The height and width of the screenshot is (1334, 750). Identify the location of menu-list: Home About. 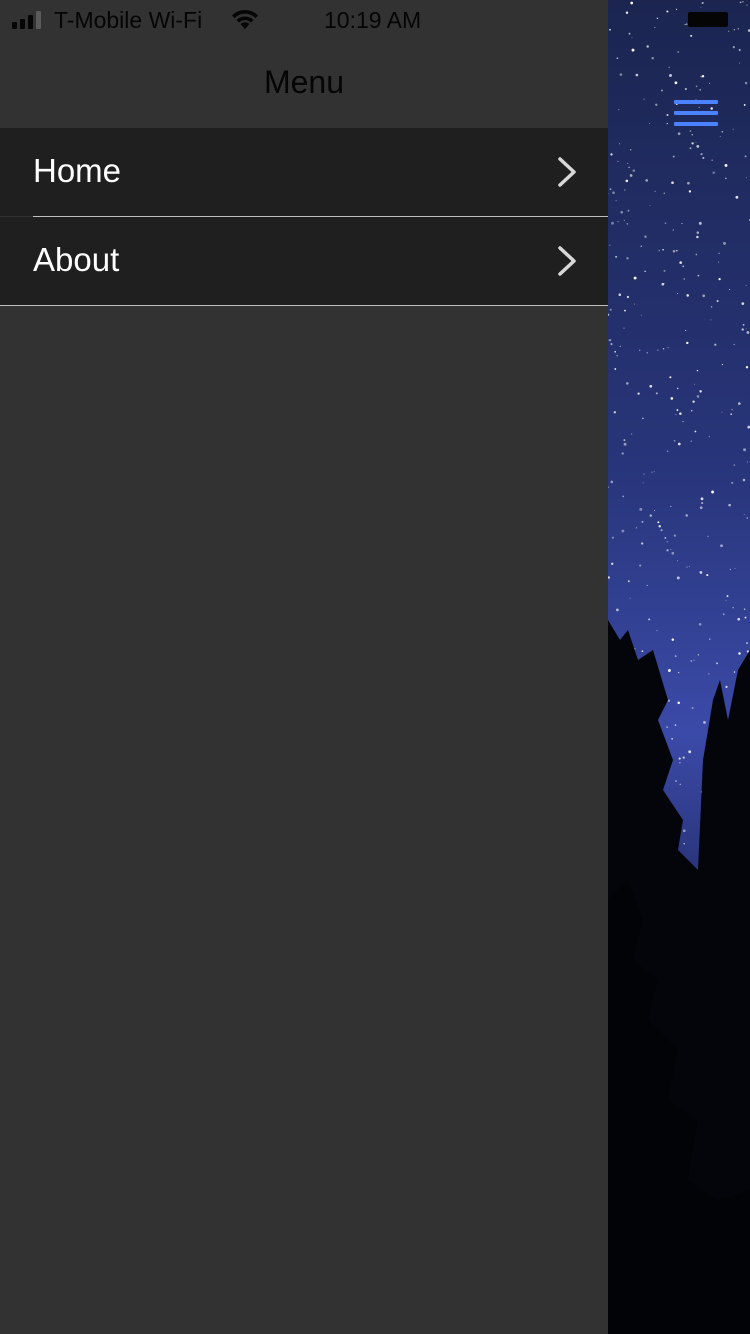
(304, 217).